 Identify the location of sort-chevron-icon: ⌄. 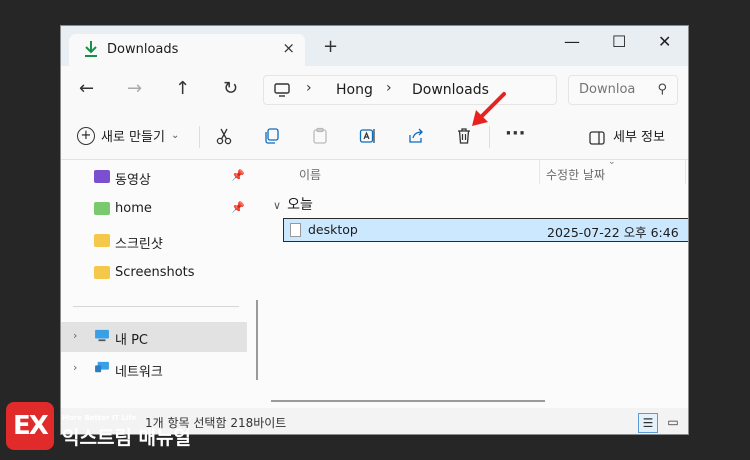
(612, 162).